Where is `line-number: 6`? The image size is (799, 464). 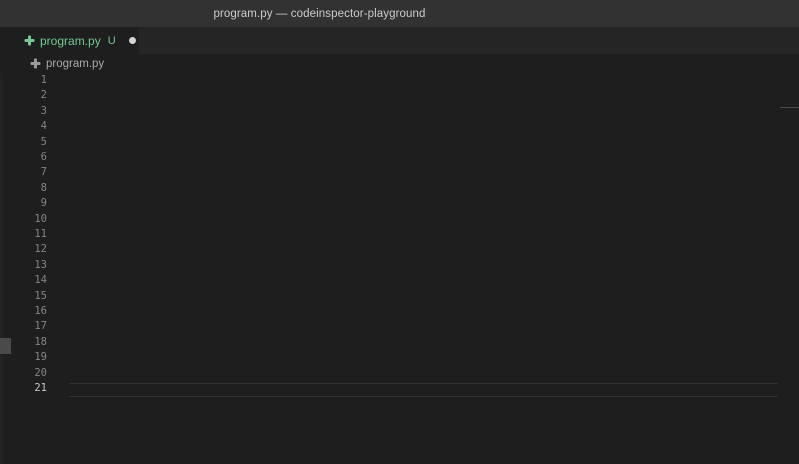
line-number: 6 is located at coordinates (43, 157).